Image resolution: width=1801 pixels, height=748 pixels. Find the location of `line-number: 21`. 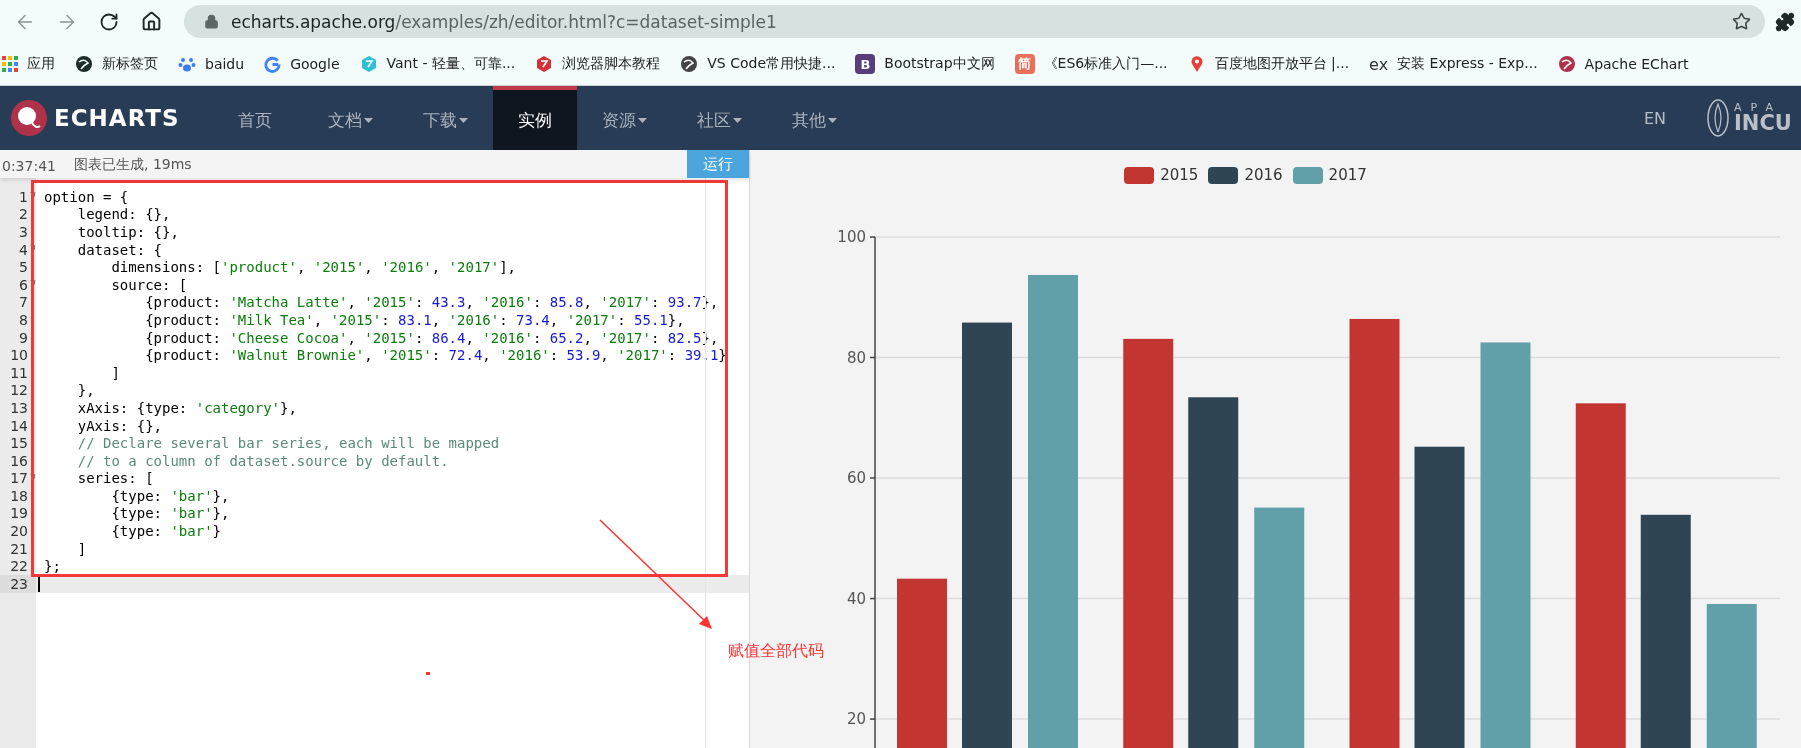

line-number: 21 is located at coordinates (19, 548).